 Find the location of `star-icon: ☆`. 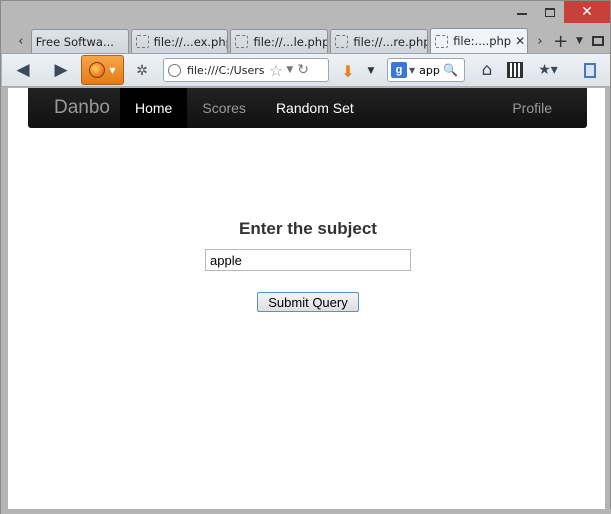

star-icon: ☆ is located at coordinates (276, 70).